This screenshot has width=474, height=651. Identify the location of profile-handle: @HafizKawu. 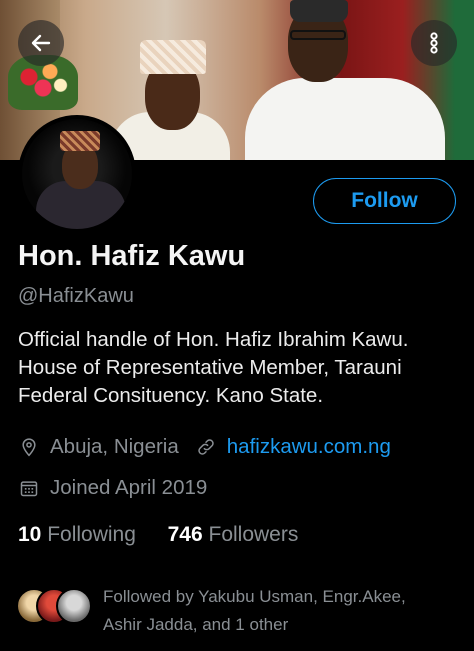
(76, 296).